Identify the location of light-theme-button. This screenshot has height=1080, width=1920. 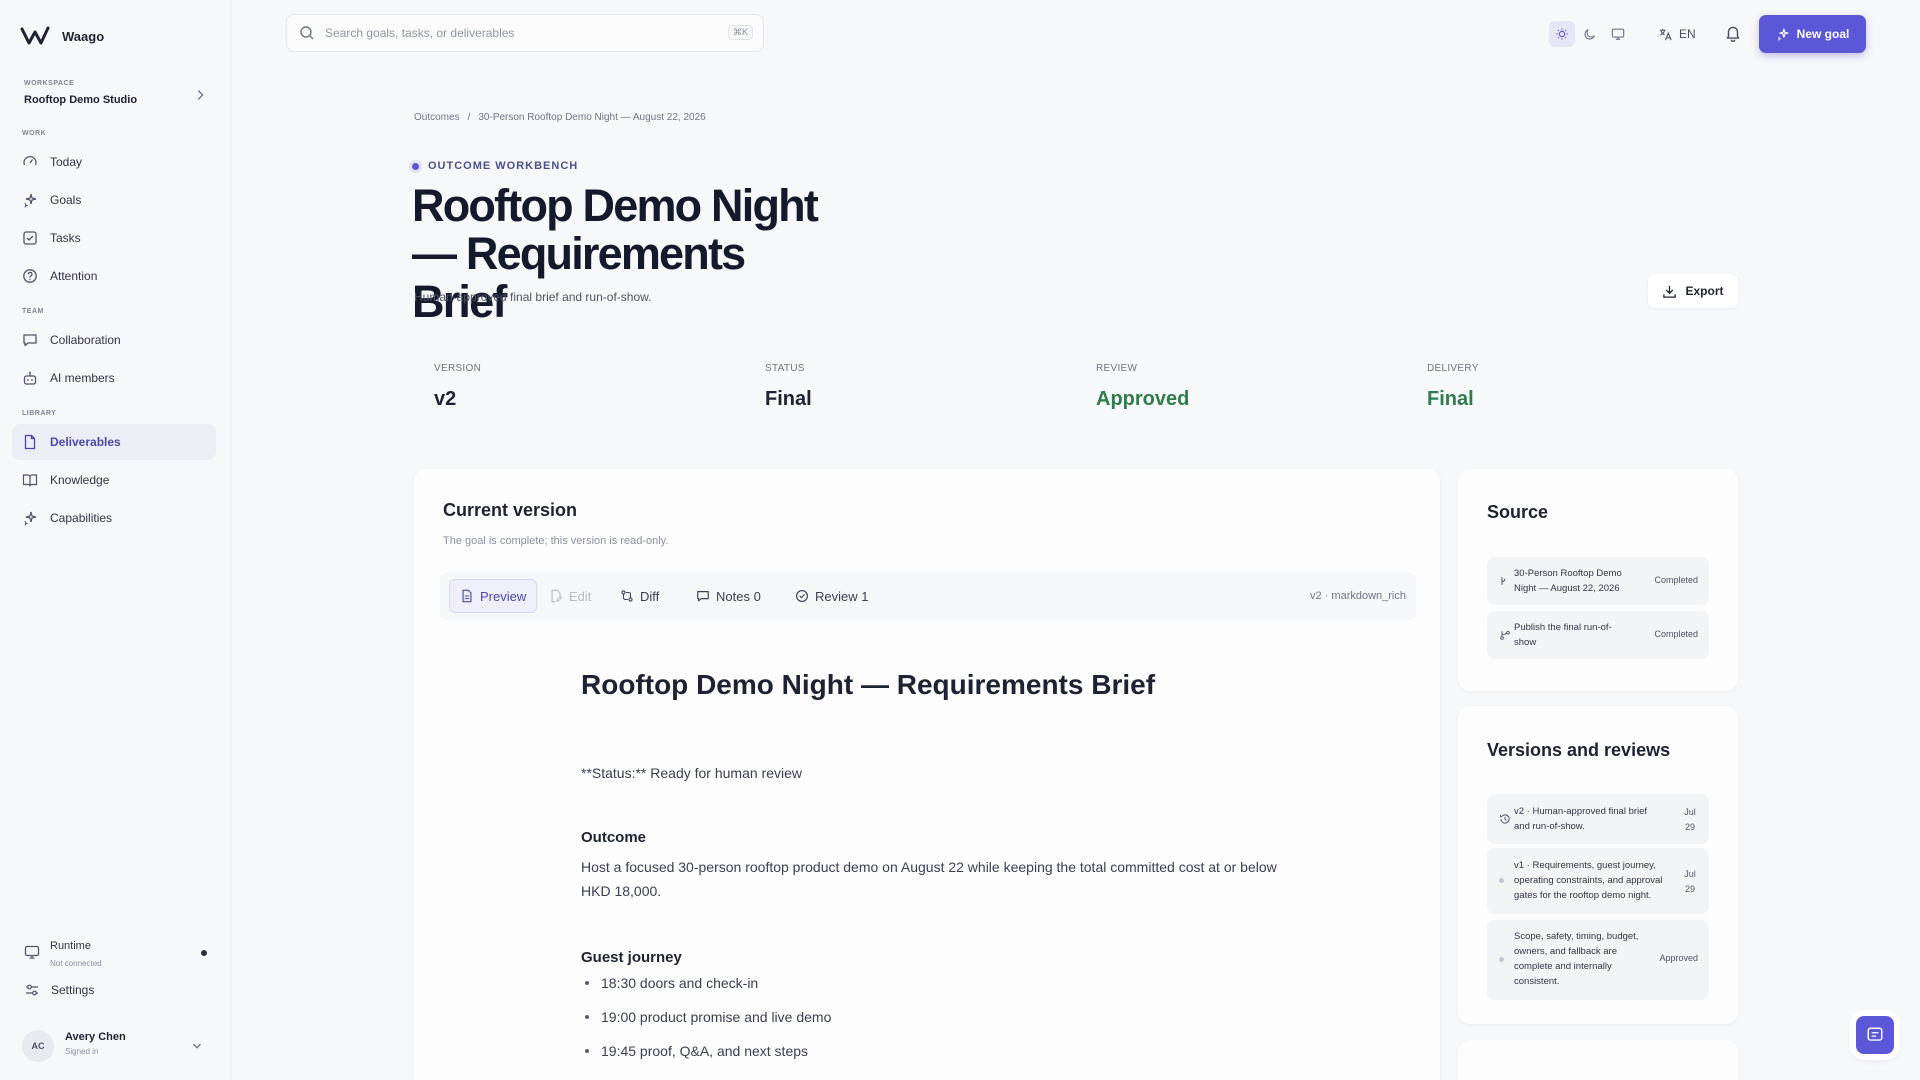
(1562, 34).